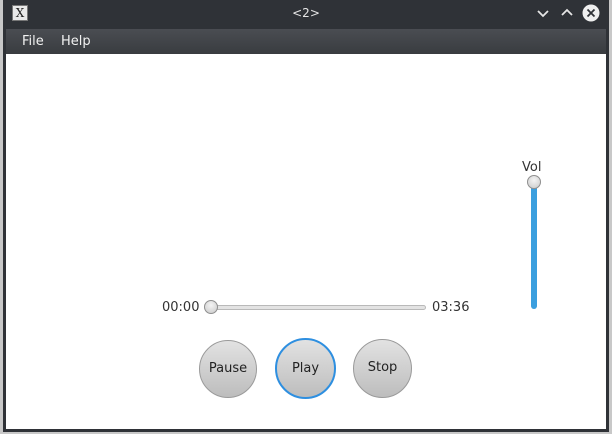  I want to click on volume-slider, so click(534, 245).